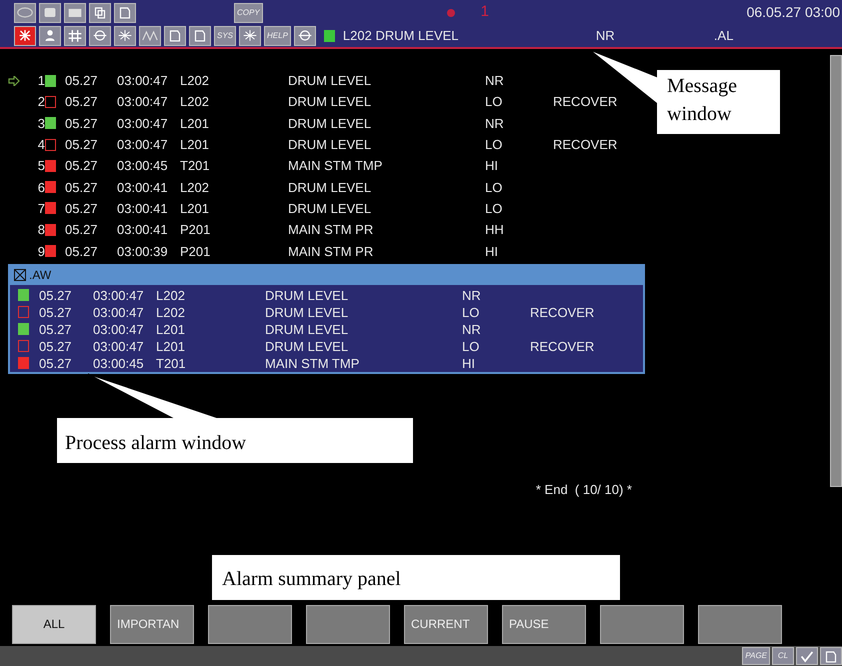 This screenshot has height=666, width=842. I want to click on date-time: 06.05.27 03:00, so click(793, 12).